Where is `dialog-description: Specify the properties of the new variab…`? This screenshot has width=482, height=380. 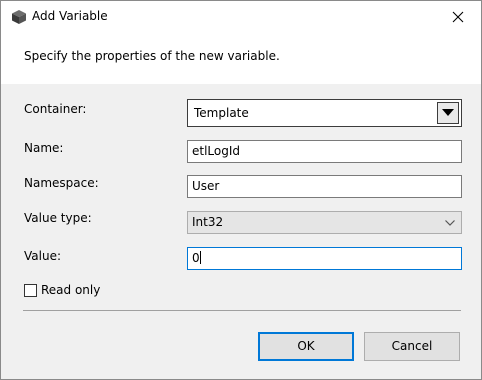 dialog-description: Specify the properties of the new variab… is located at coordinates (152, 56).